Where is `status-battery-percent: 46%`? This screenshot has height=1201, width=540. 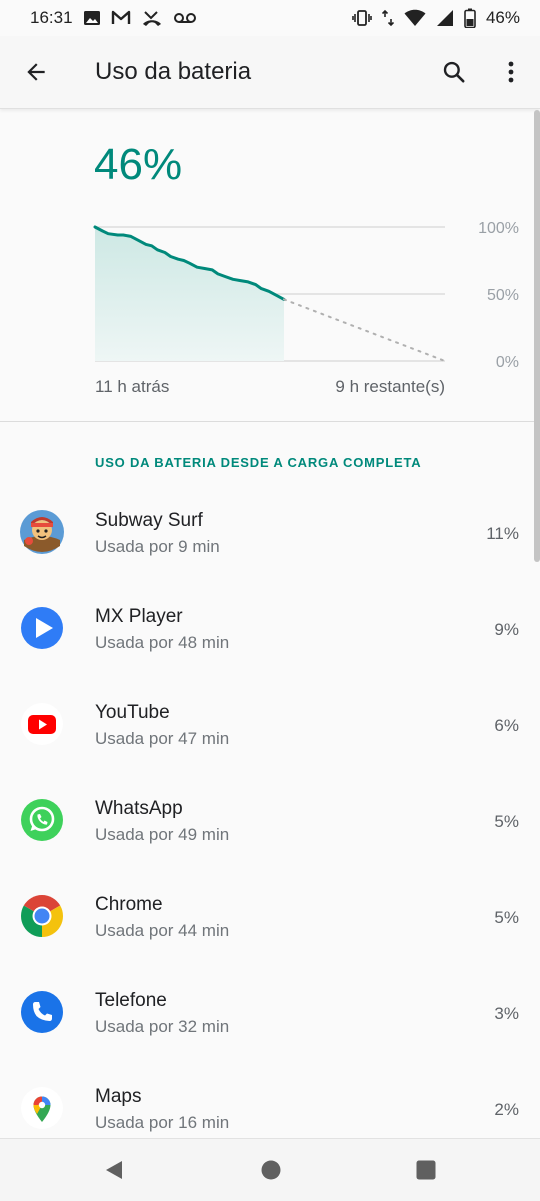 status-battery-percent: 46% is located at coordinates (502, 17).